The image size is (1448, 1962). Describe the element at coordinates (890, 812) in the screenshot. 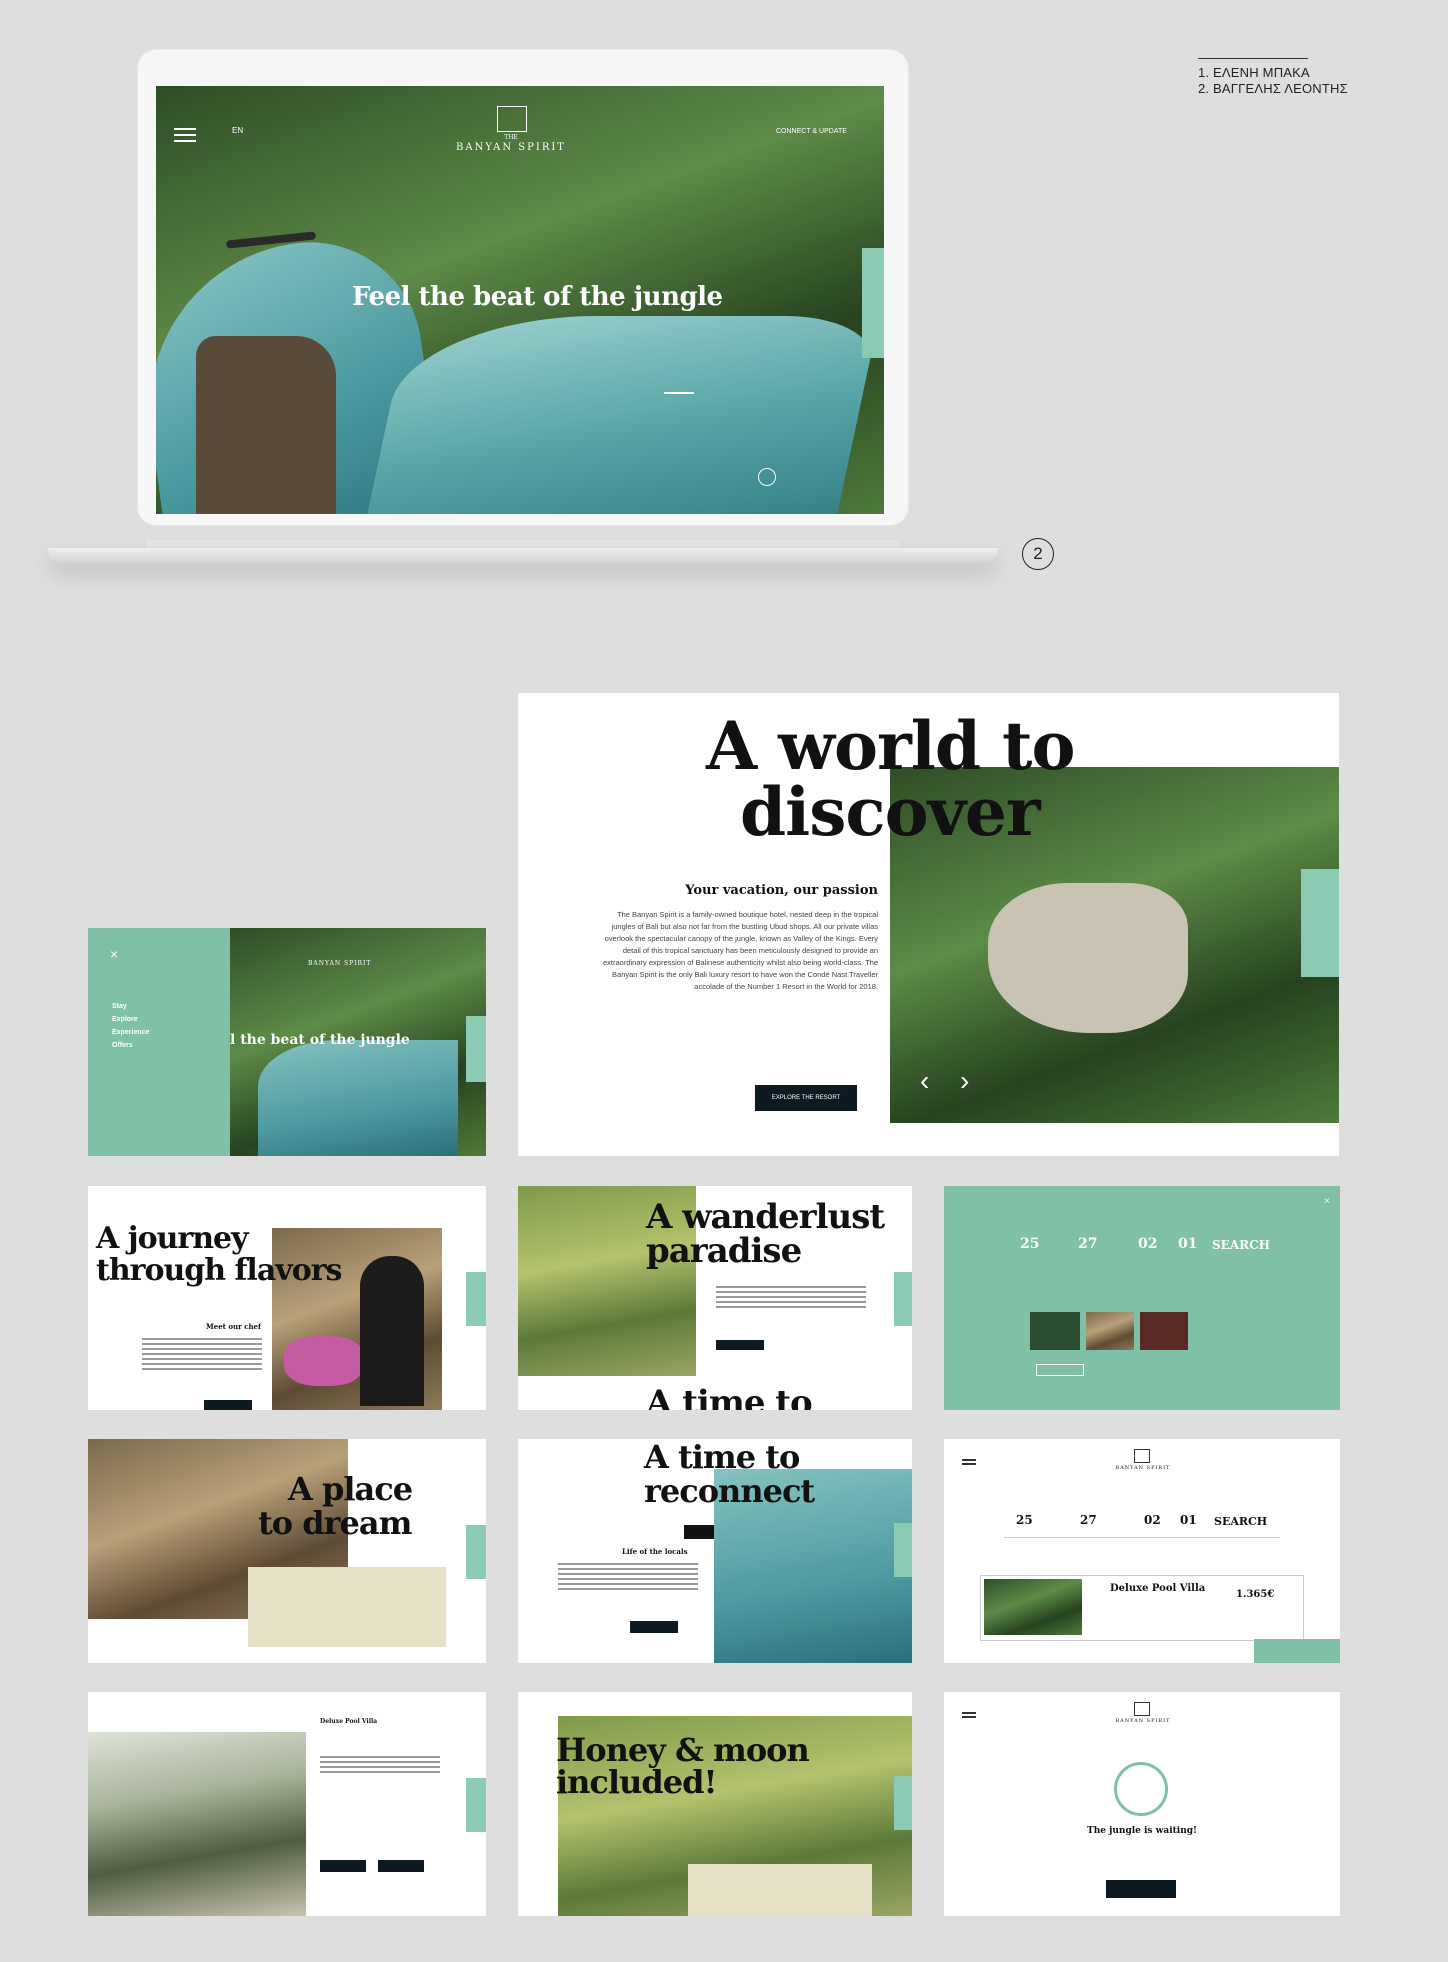

I see `title-line2: discover` at that location.